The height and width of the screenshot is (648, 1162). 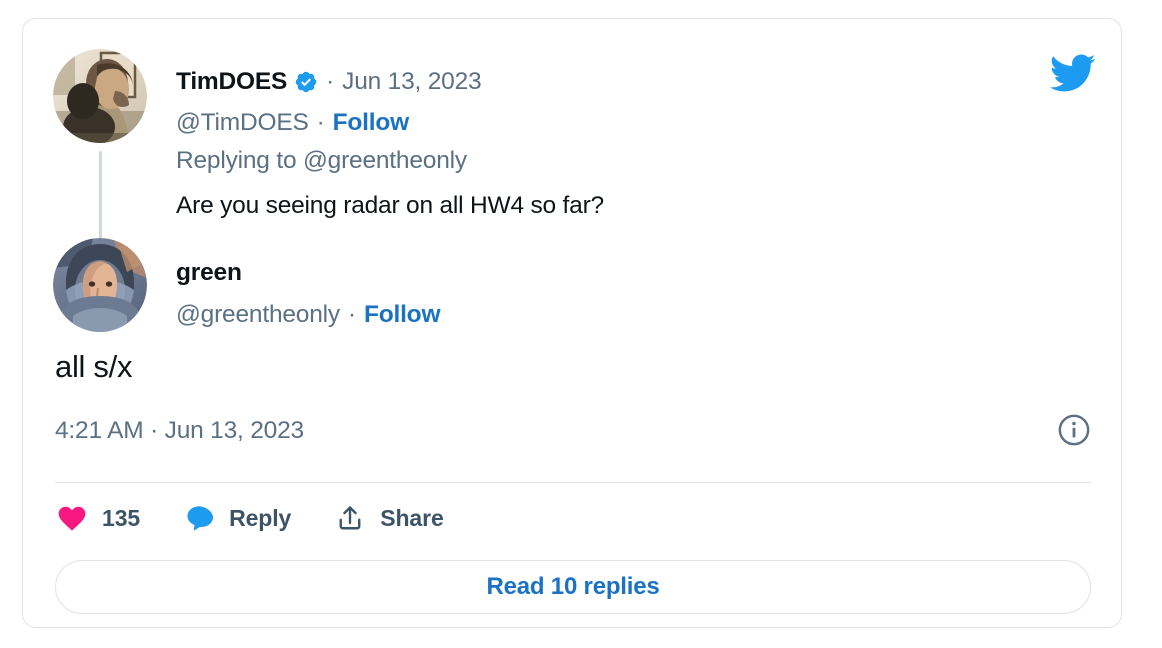 I want to click on read-replies-label: Read 10 replies, so click(x=573, y=586).